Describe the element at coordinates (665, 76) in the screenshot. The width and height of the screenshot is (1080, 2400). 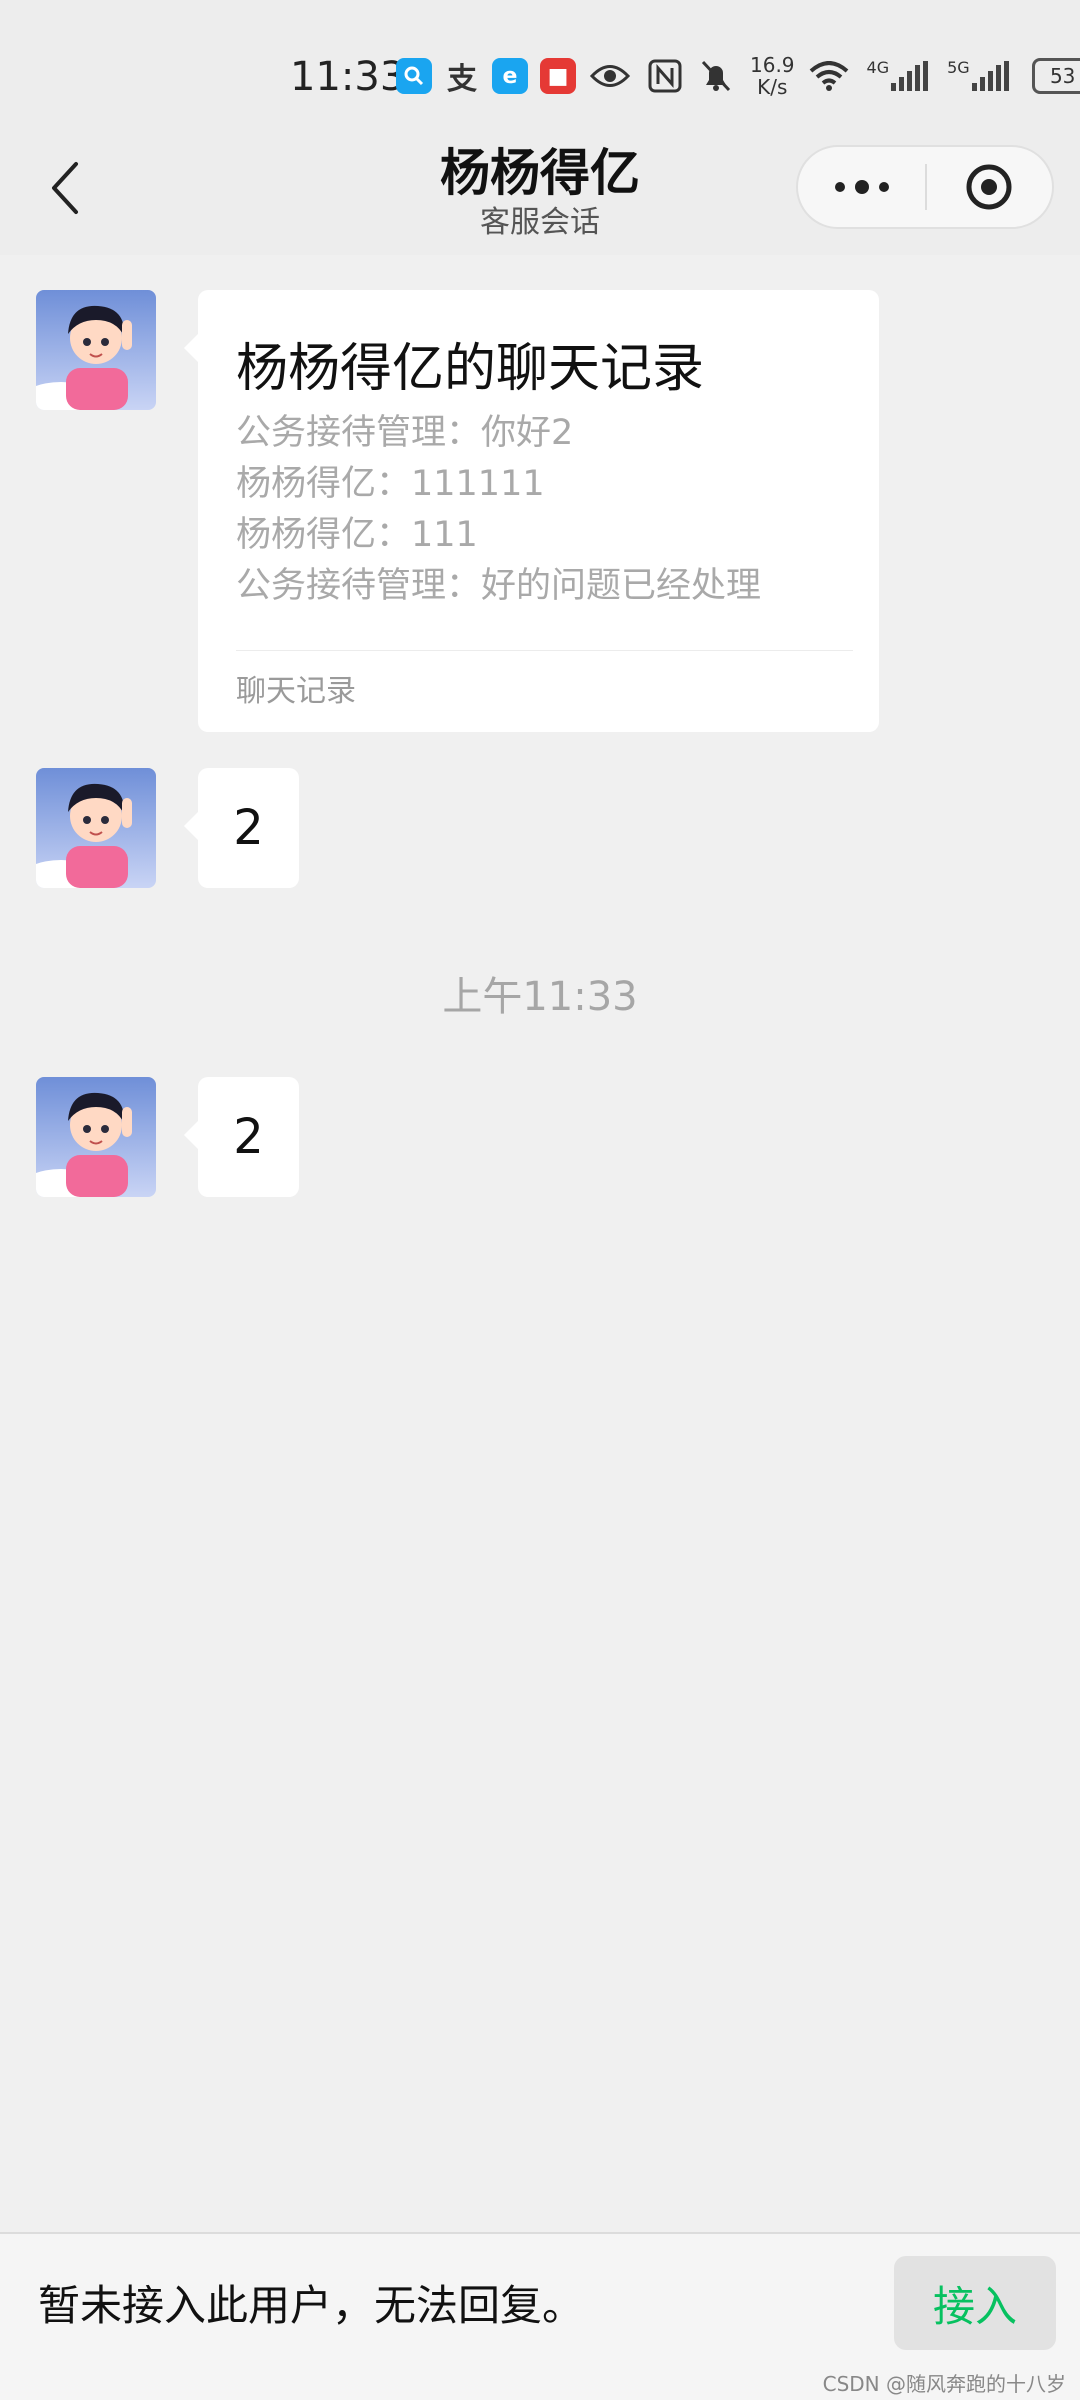
I see `nfc-icon` at that location.